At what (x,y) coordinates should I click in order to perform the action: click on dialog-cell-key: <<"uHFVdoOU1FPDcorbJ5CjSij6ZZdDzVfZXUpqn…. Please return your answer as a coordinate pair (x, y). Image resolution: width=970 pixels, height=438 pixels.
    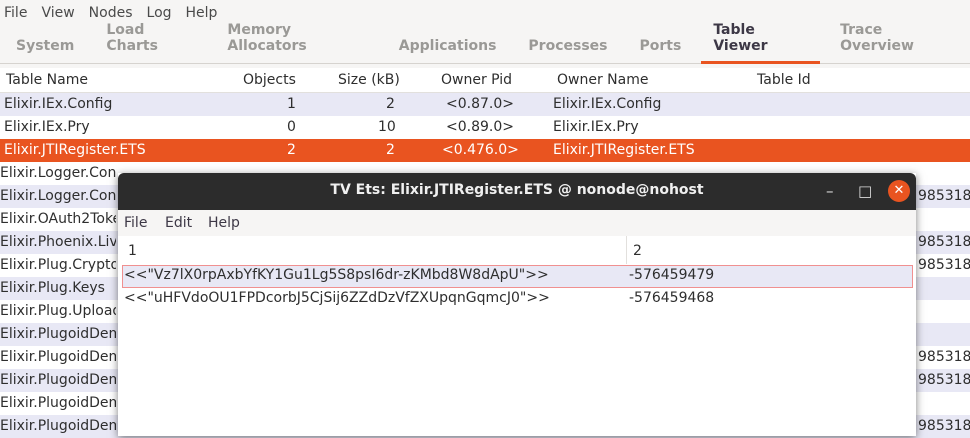
    Looking at the image, I should click on (337, 298).